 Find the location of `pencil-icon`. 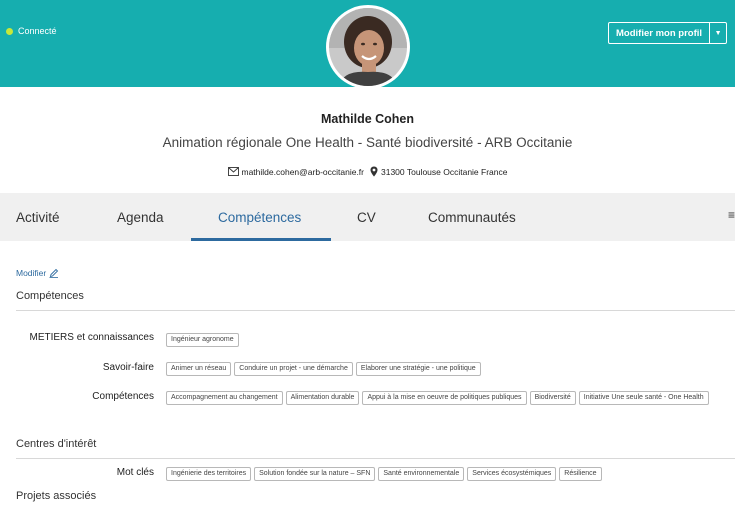

pencil-icon is located at coordinates (54, 273).